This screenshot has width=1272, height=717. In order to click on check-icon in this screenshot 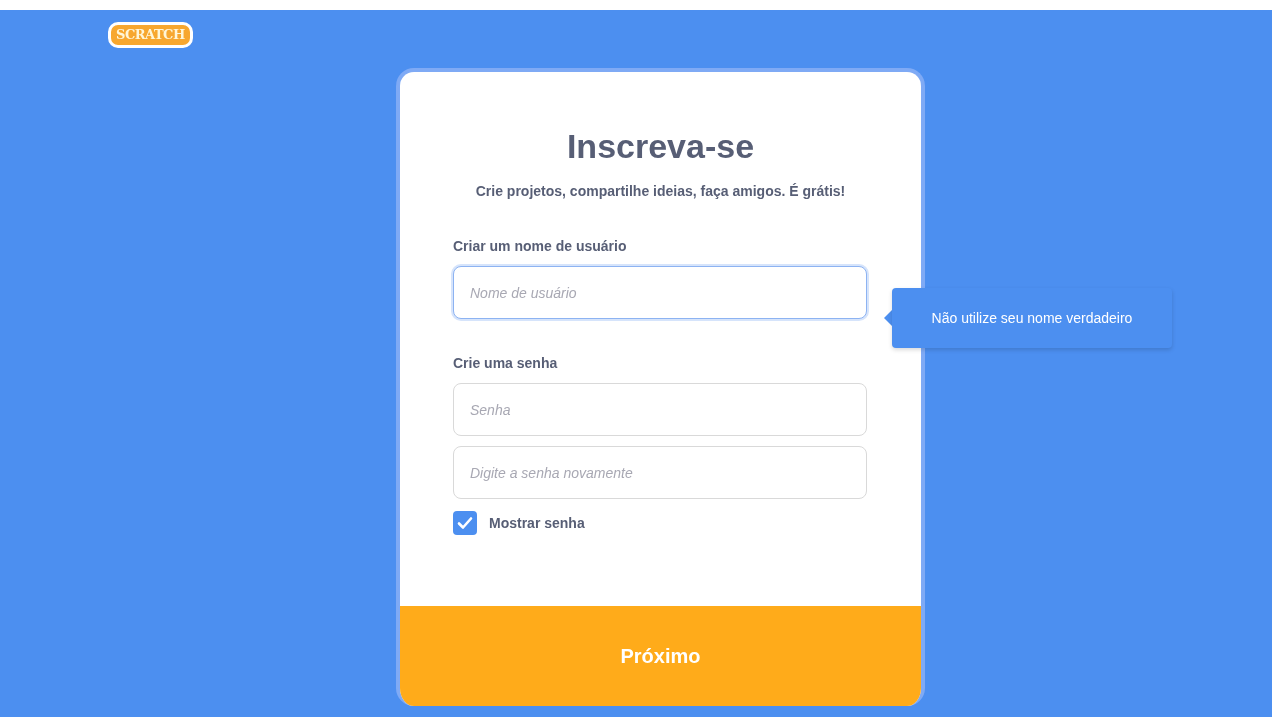, I will do `click(465, 523)`.